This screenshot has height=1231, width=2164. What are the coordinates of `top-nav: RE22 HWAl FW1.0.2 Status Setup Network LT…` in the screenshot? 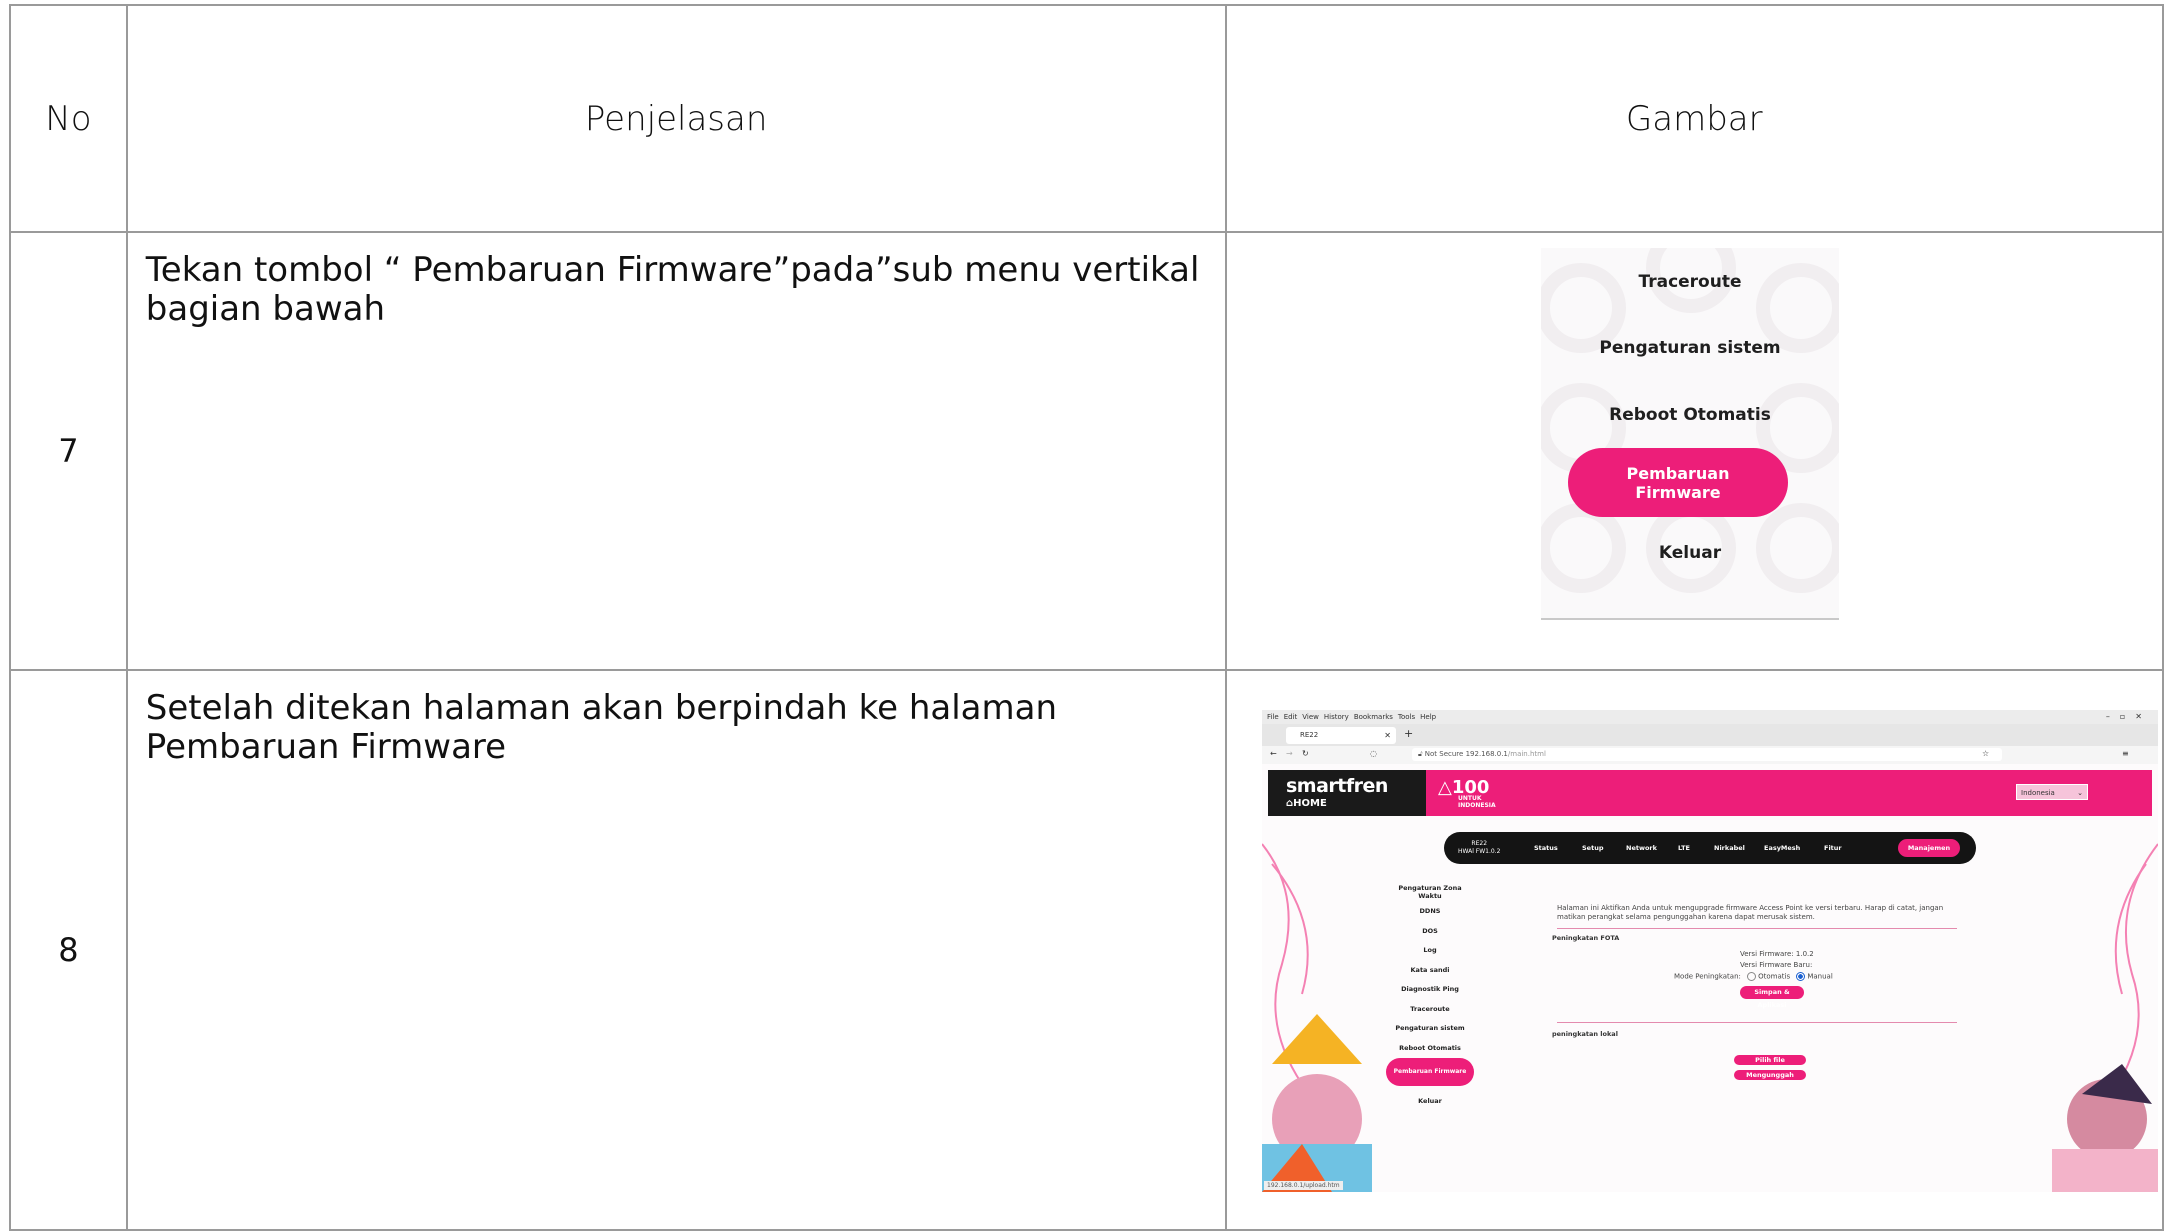 It's located at (1710, 848).